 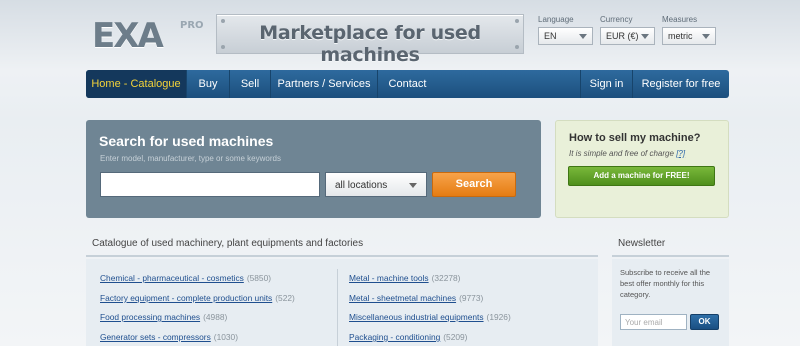 What do you see at coordinates (250, 84) in the screenshot?
I see `nav-sell: Sell` at bounding box center [250, 84].